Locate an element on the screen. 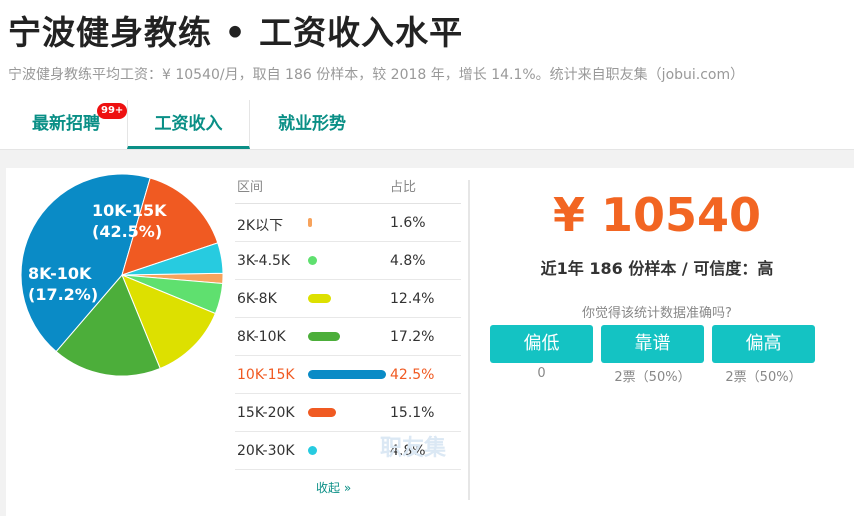 Image resolution: width=854 pixels, height=516 pixels. row-range: 6K-8K is located at coordinates (257, 299).